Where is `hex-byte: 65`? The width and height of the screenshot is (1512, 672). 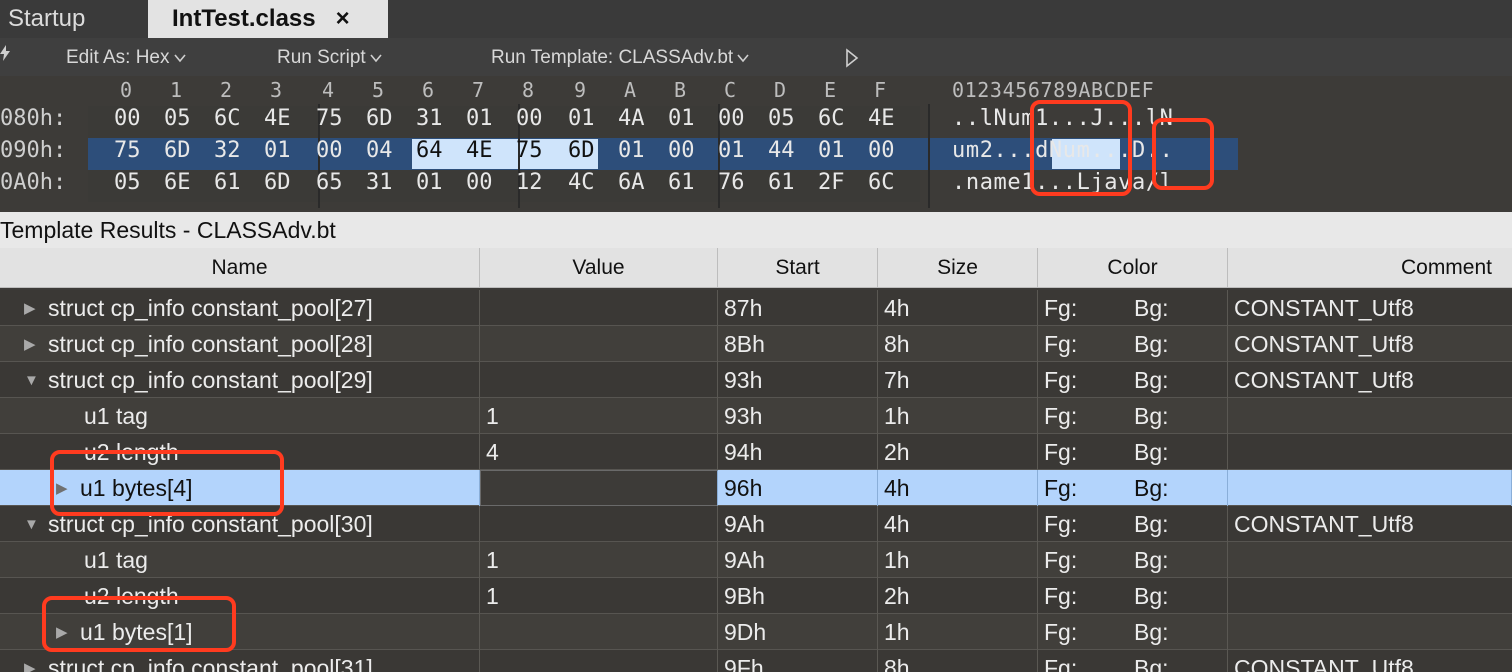
hex-byte: 65 is located at coordinates (338, 182).